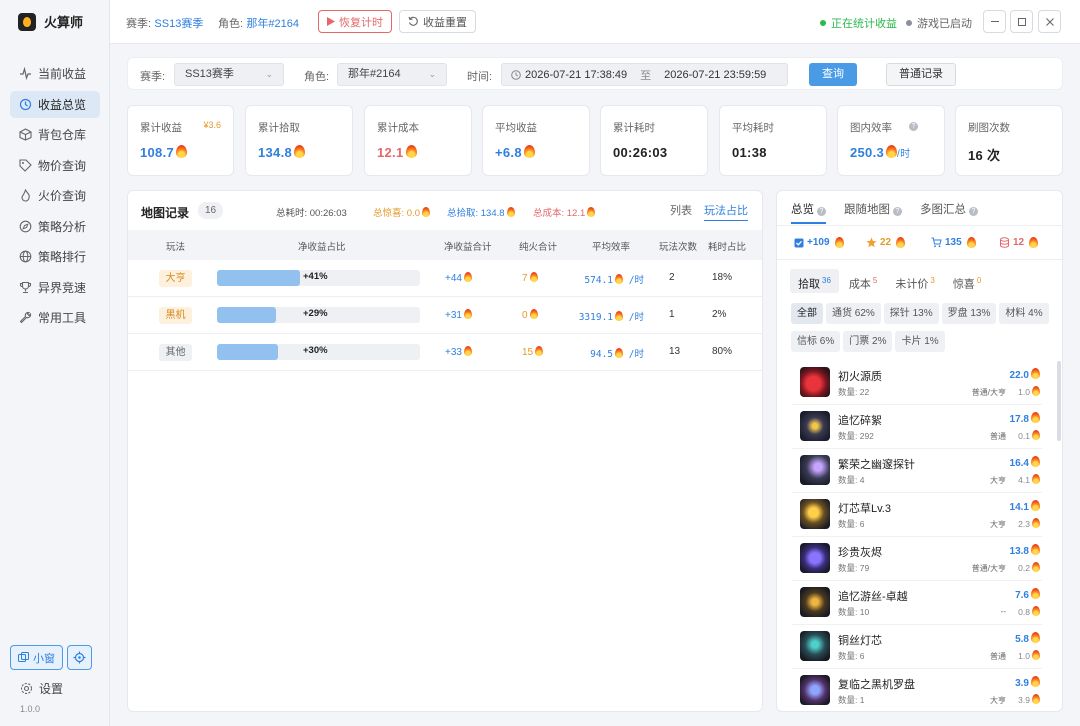 This screenshot has height=726, width=1080. Describe the element at coordinates (355, 21) in the screenshot. I see `resume-timer-button: 恢复计时` at that location.